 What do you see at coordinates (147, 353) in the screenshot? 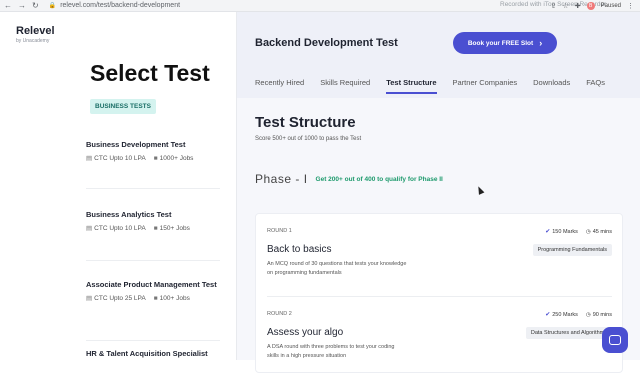
I see `test-title: HR & Talent Acquisition Specialist` at bounding box center [147, 353].